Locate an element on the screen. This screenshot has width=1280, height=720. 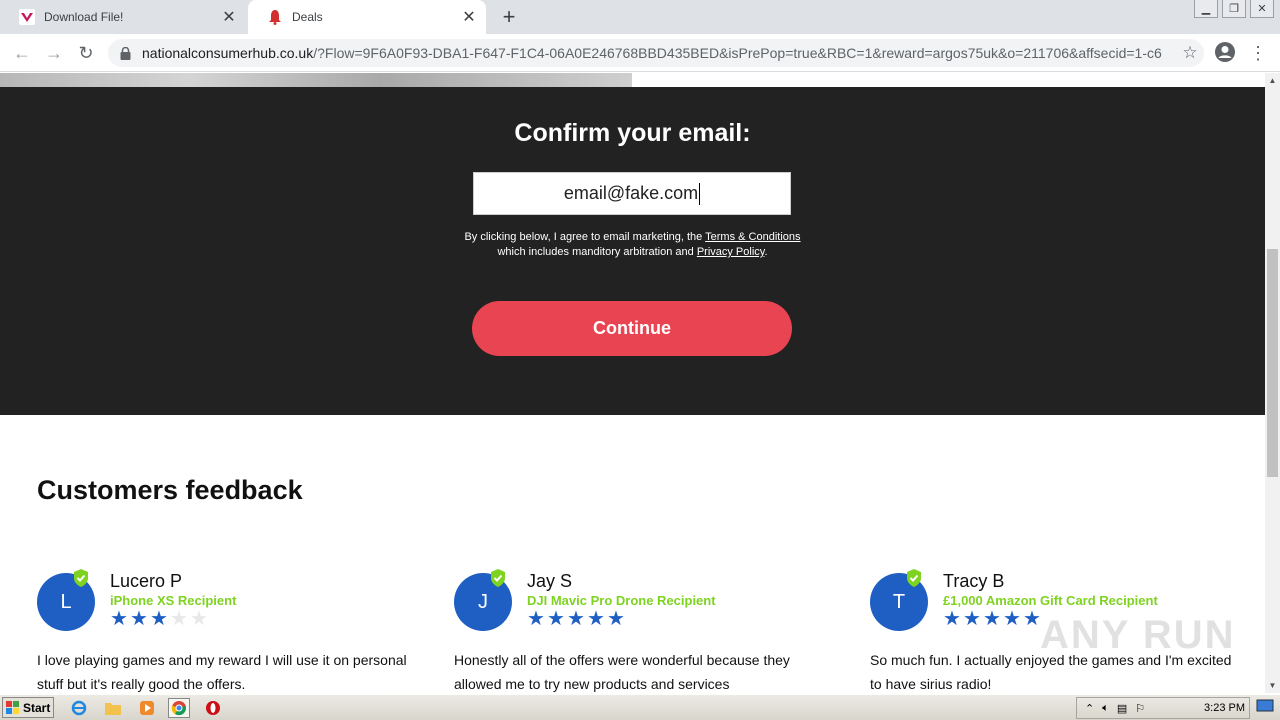
windows-taskbar: Start ⌃ 🔈︎ ▤ ⚐ 3:23 PM is located at coordinates (640, 707).